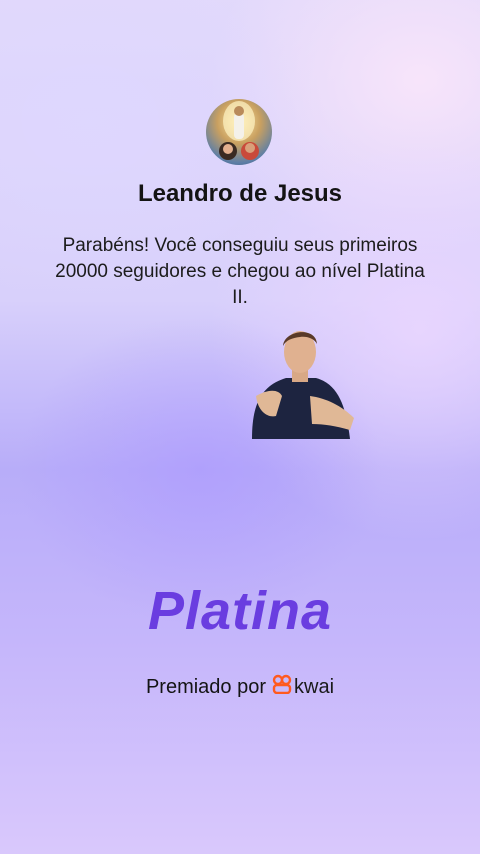 The image size is (480, 854). Describe the element at coordinates (240, 611) in the screenshot. I see `level-title: Platina` at that location.